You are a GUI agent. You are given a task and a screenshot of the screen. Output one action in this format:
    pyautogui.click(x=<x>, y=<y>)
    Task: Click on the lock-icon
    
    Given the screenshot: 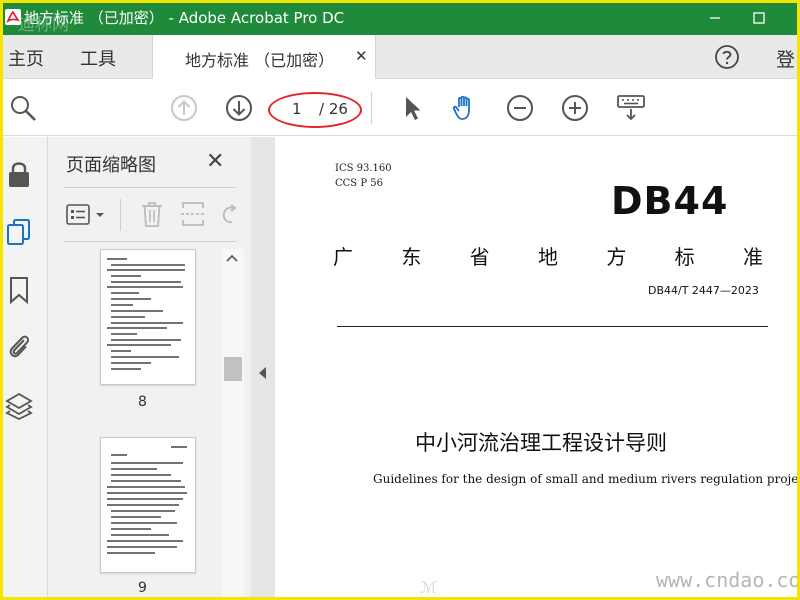 What is the action you would take?
    pyautogui.click(x=19, y=174)
    